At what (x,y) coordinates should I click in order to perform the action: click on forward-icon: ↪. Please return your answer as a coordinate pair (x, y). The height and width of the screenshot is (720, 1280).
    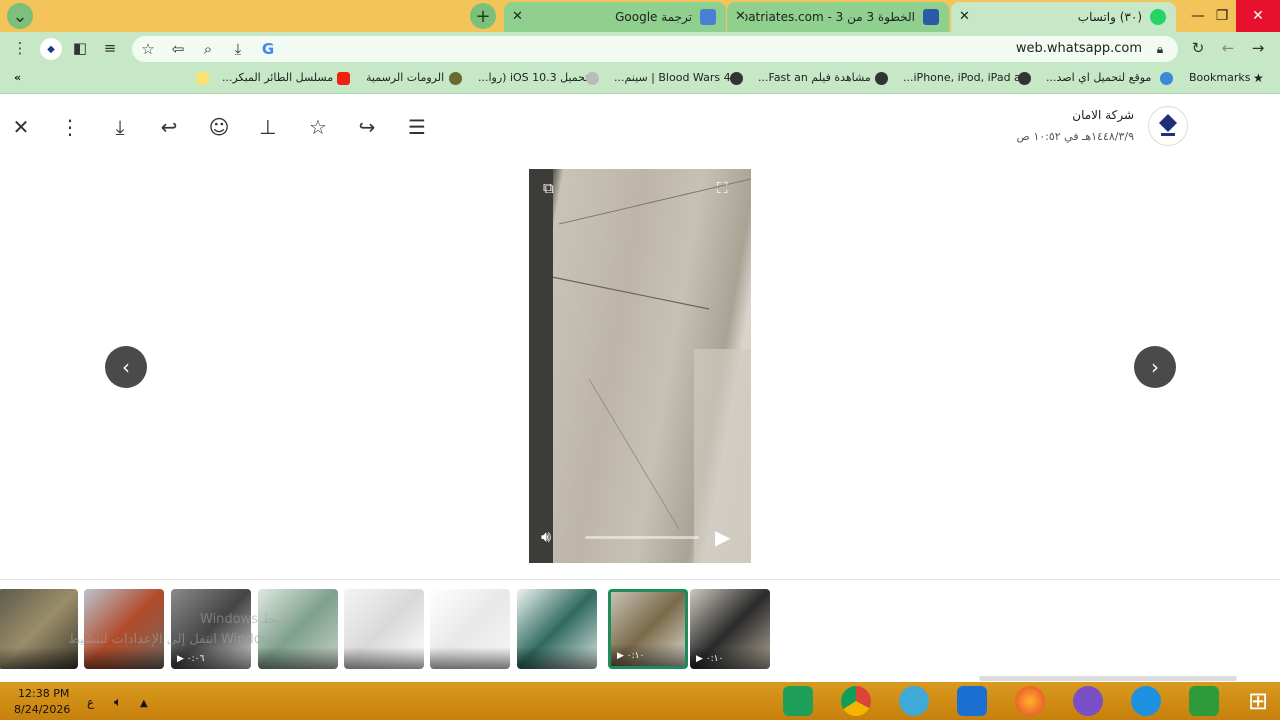
    Looking at the image, I should click on (367, 127).